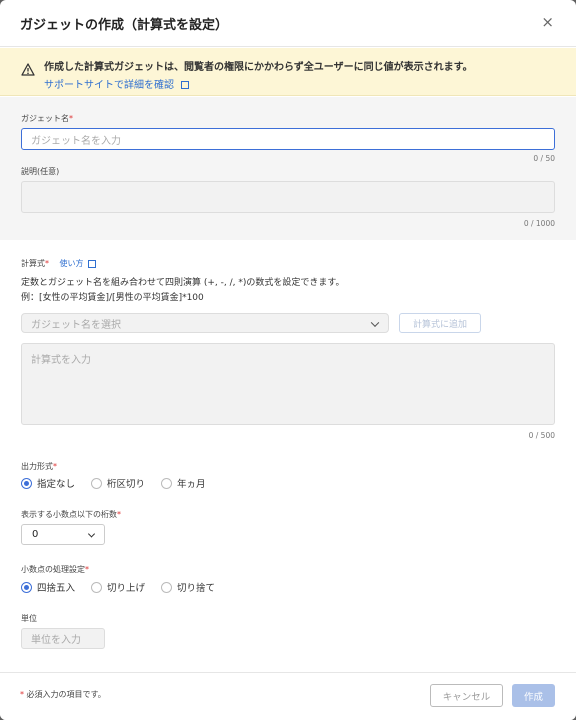  I want to click on decimal-digits-value: 0, so click(35, 534).